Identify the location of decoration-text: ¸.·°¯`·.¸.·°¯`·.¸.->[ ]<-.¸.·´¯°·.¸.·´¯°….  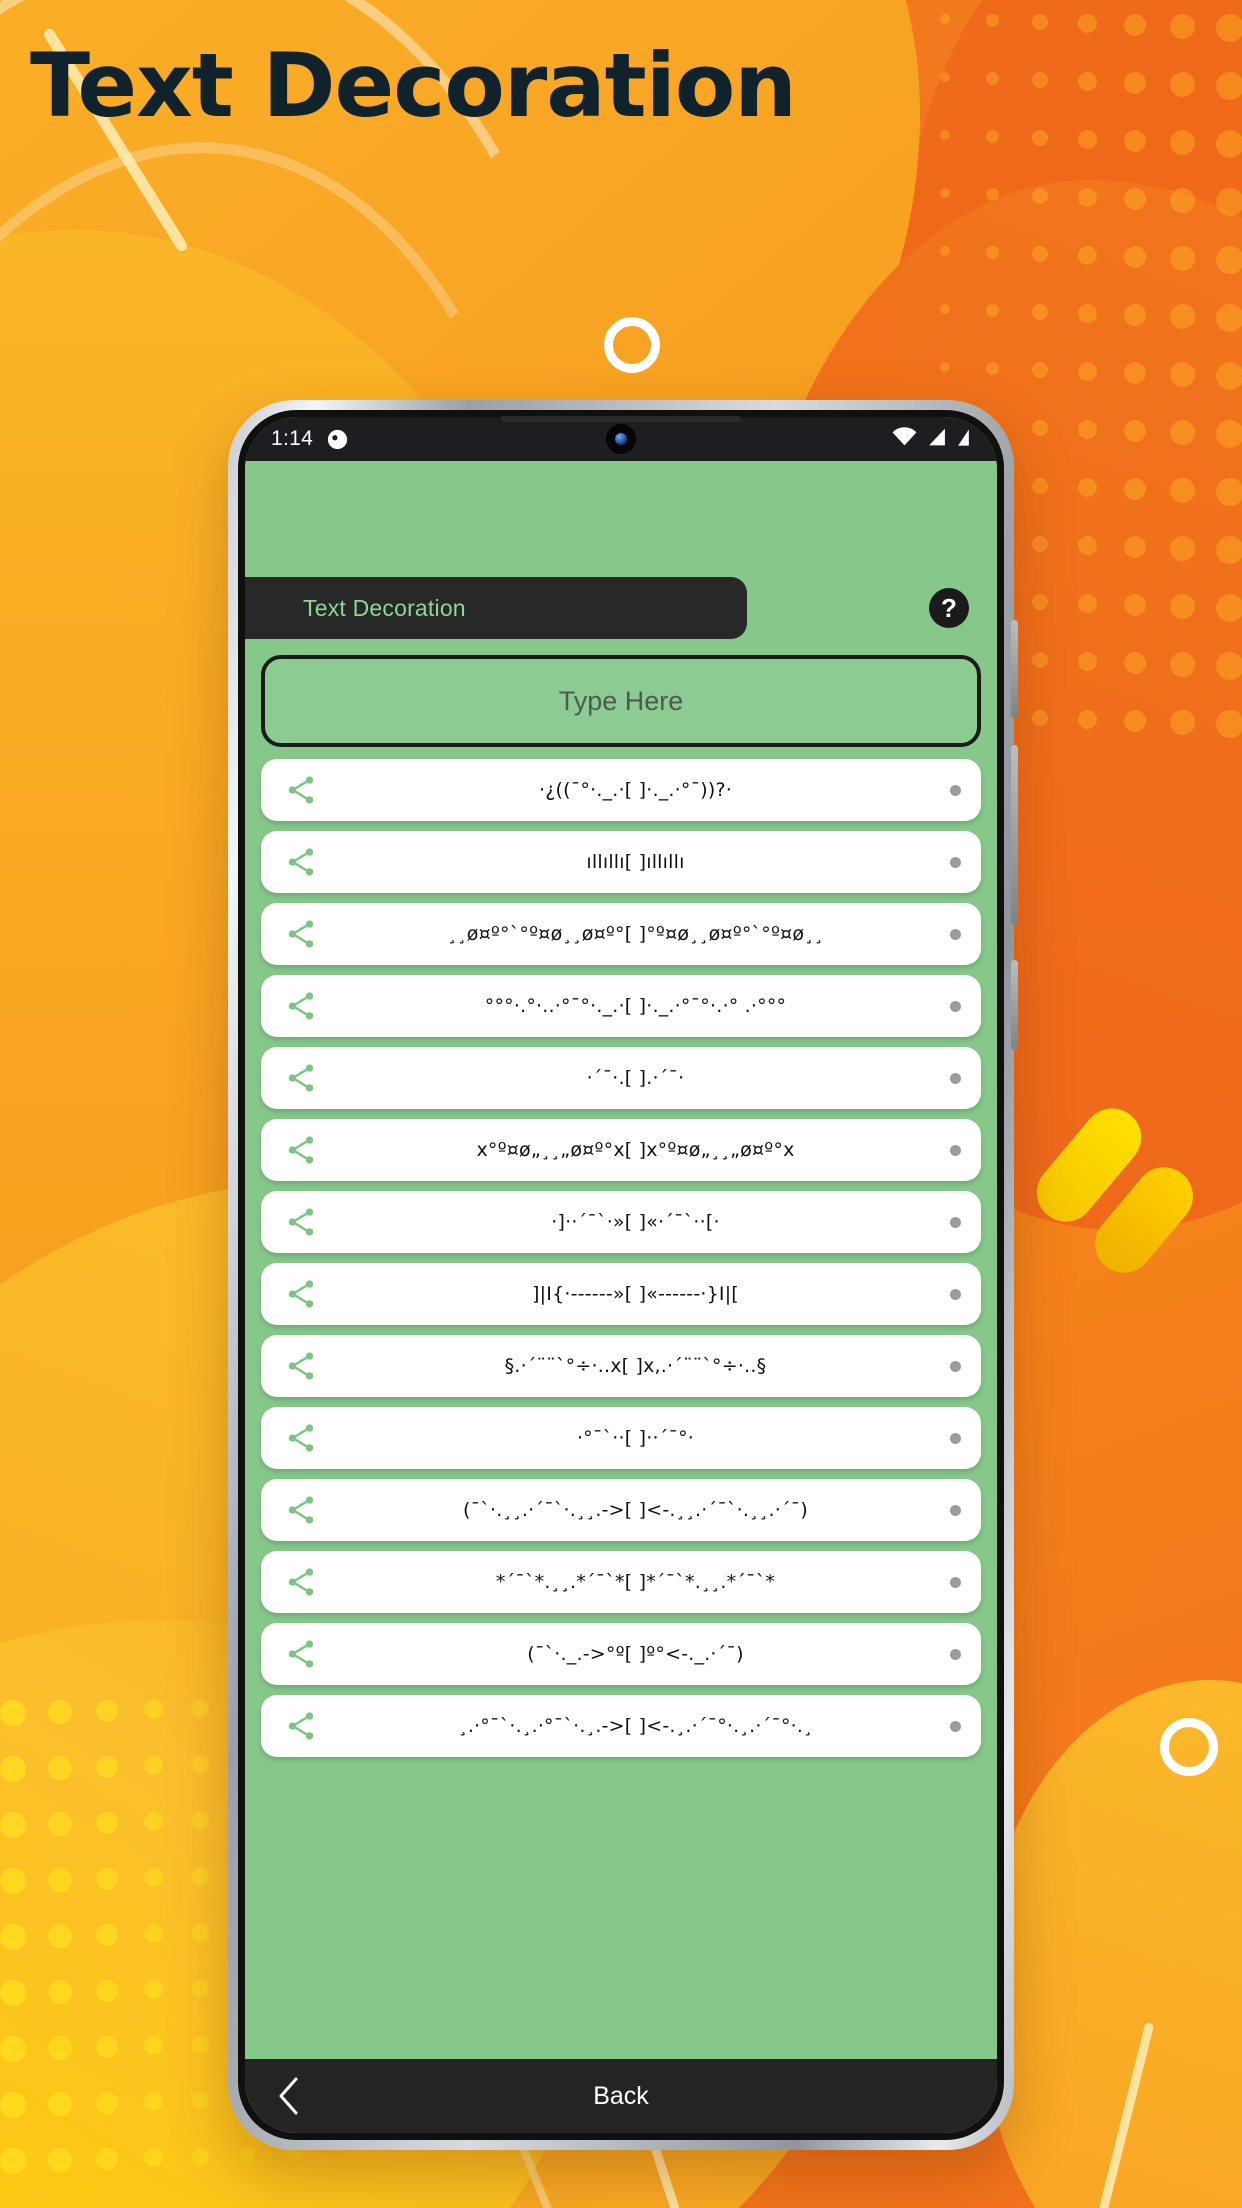
(635, 1726).